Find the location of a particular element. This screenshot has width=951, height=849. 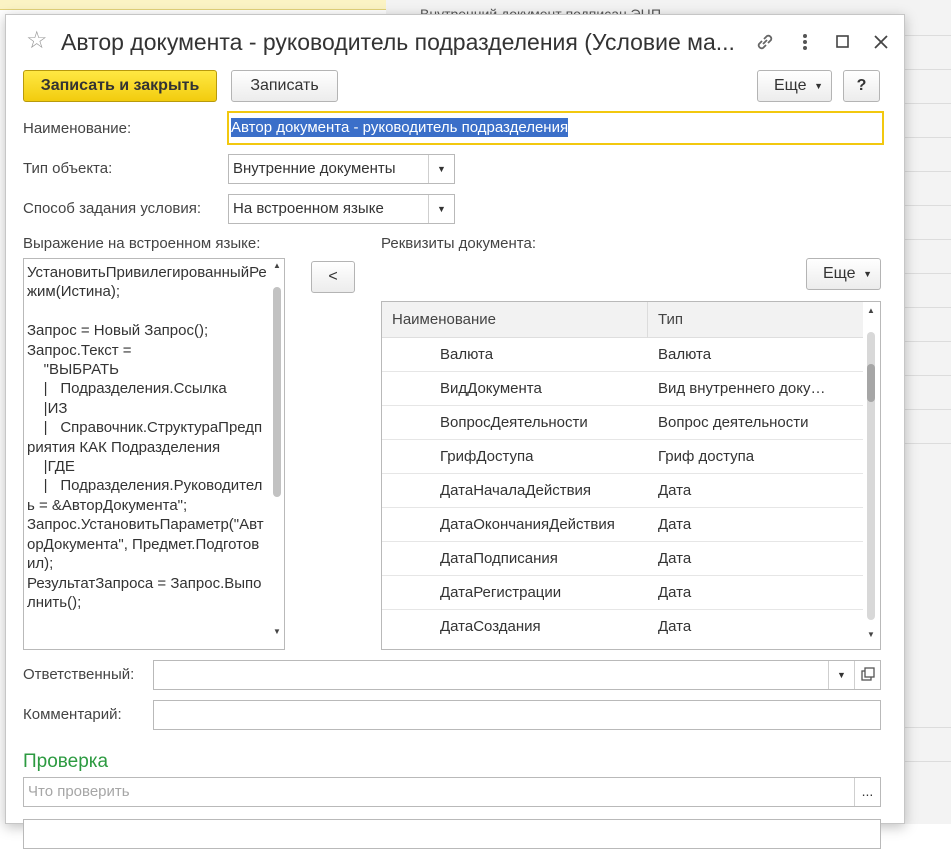

background-window-header is located at coordinates (193, 5).